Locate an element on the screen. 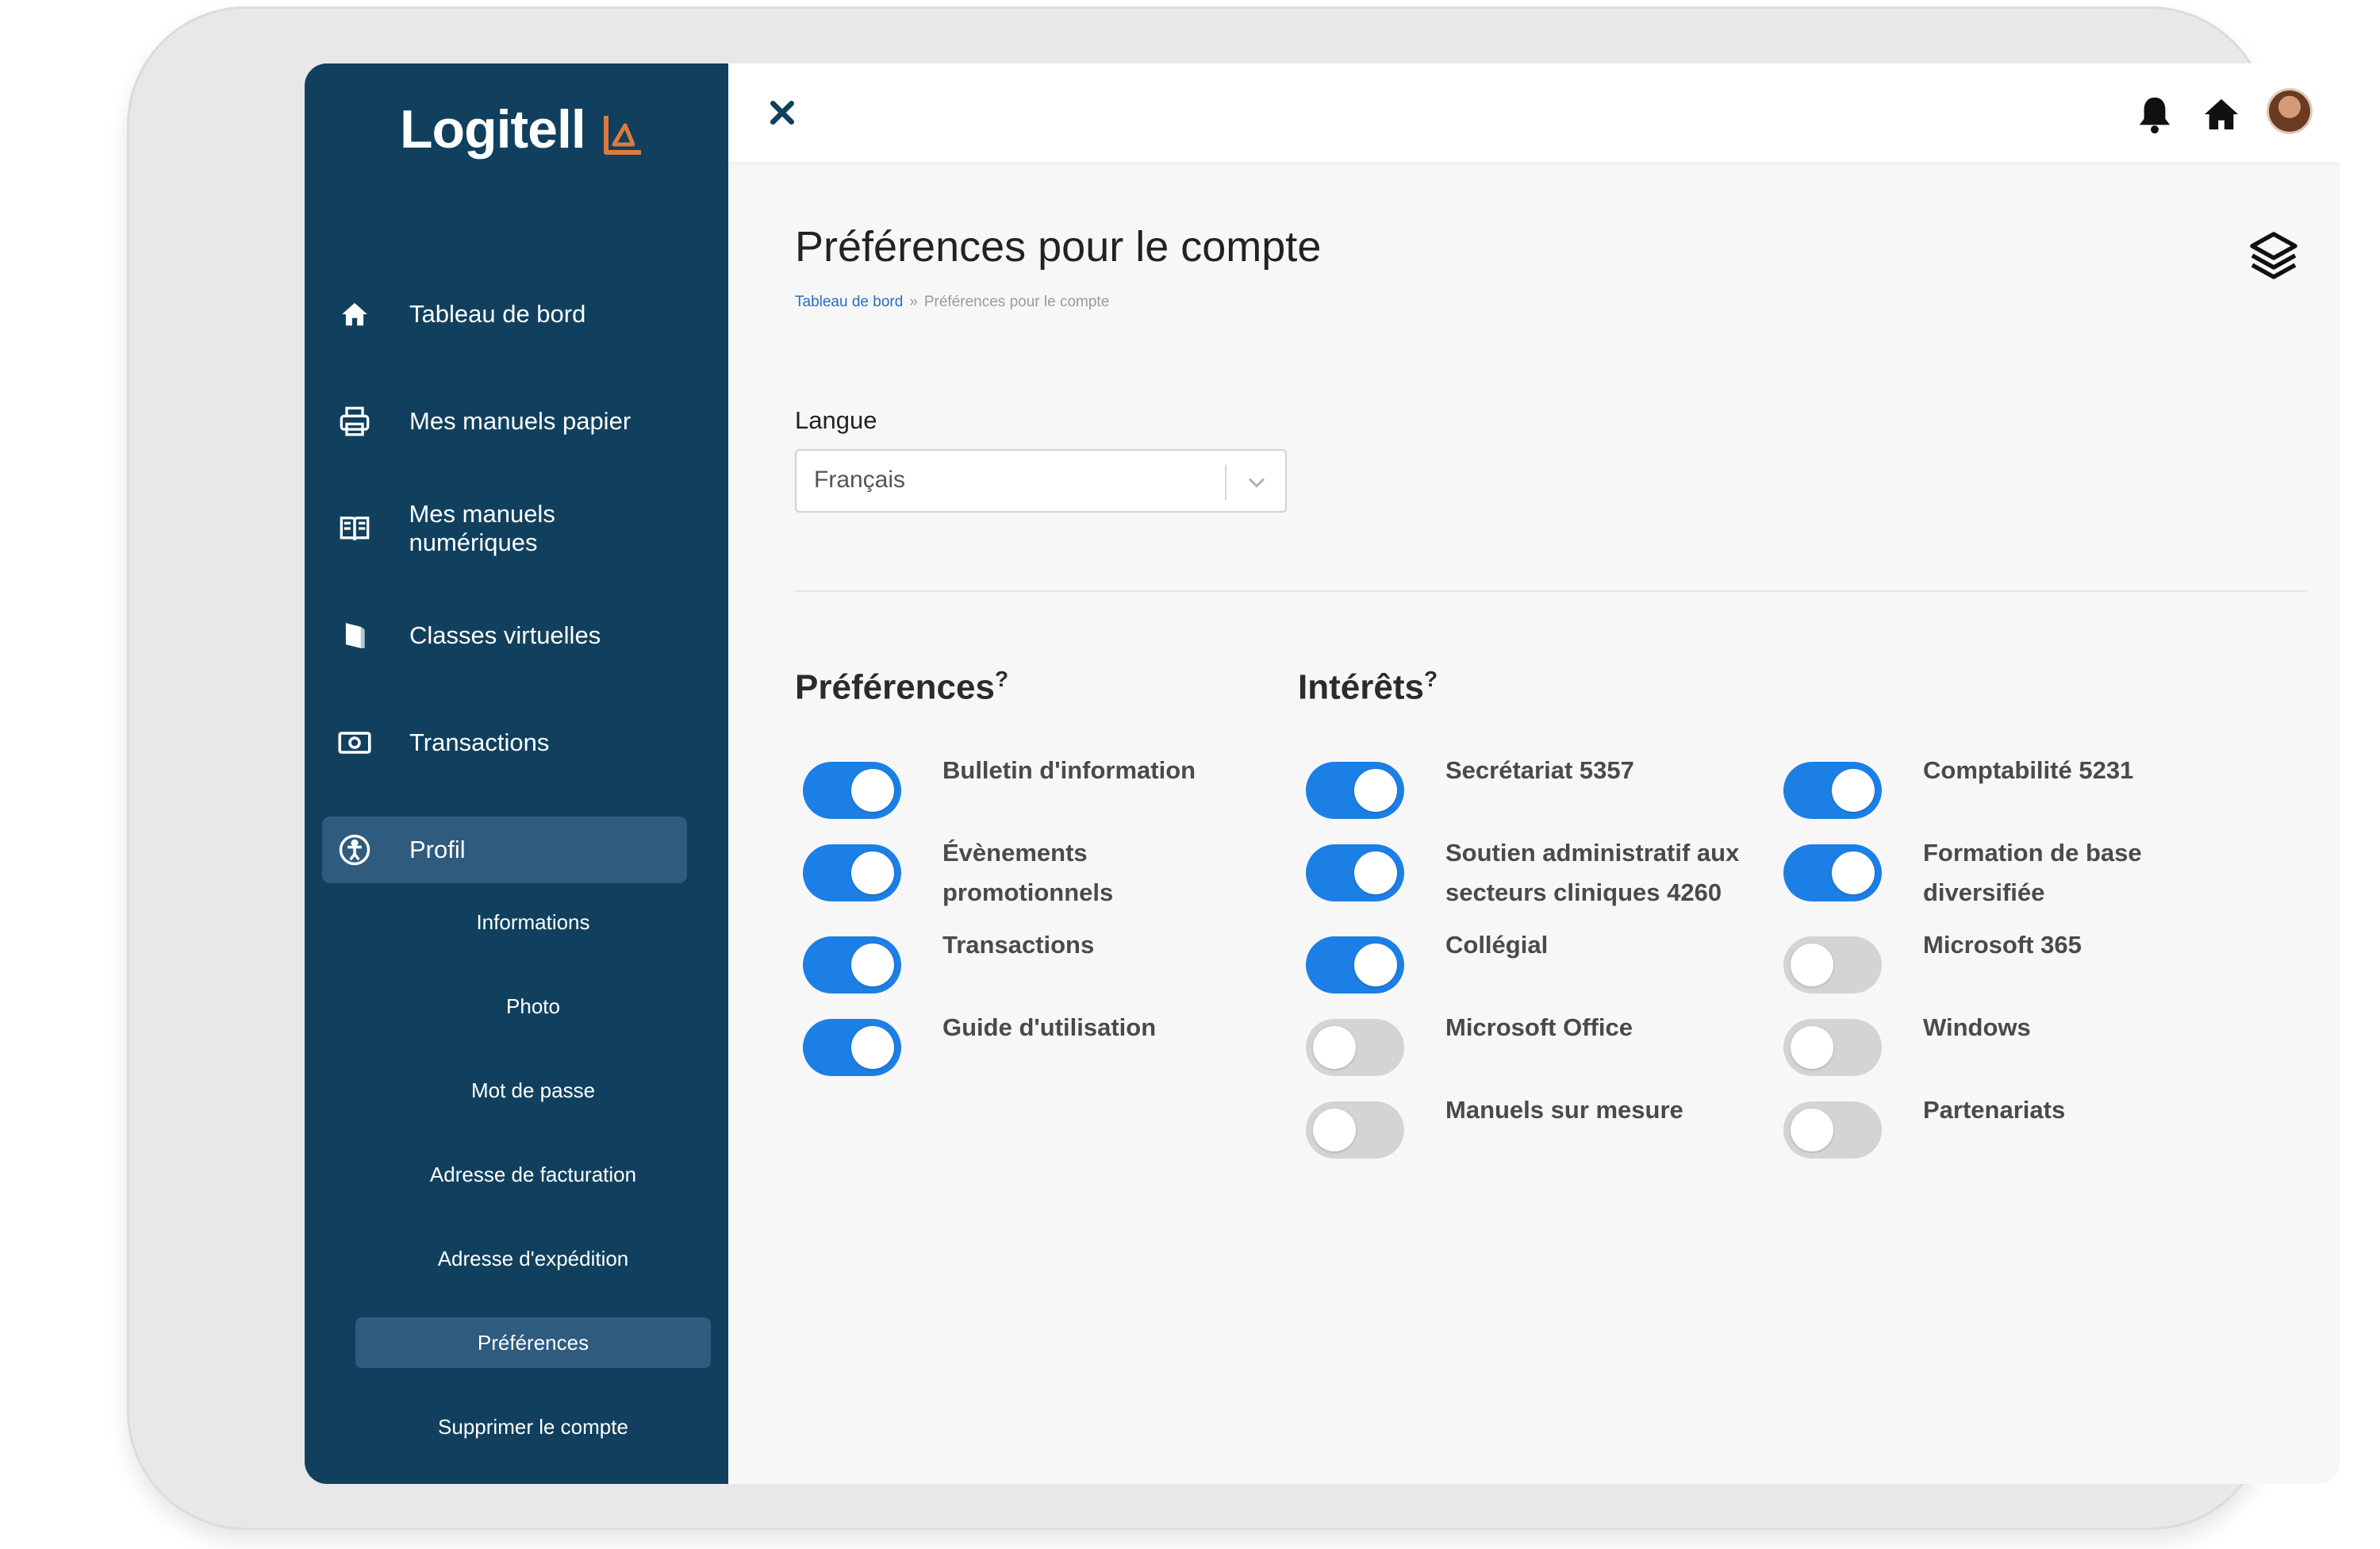  interests-help: ? is located at coordinates (1431, 679).